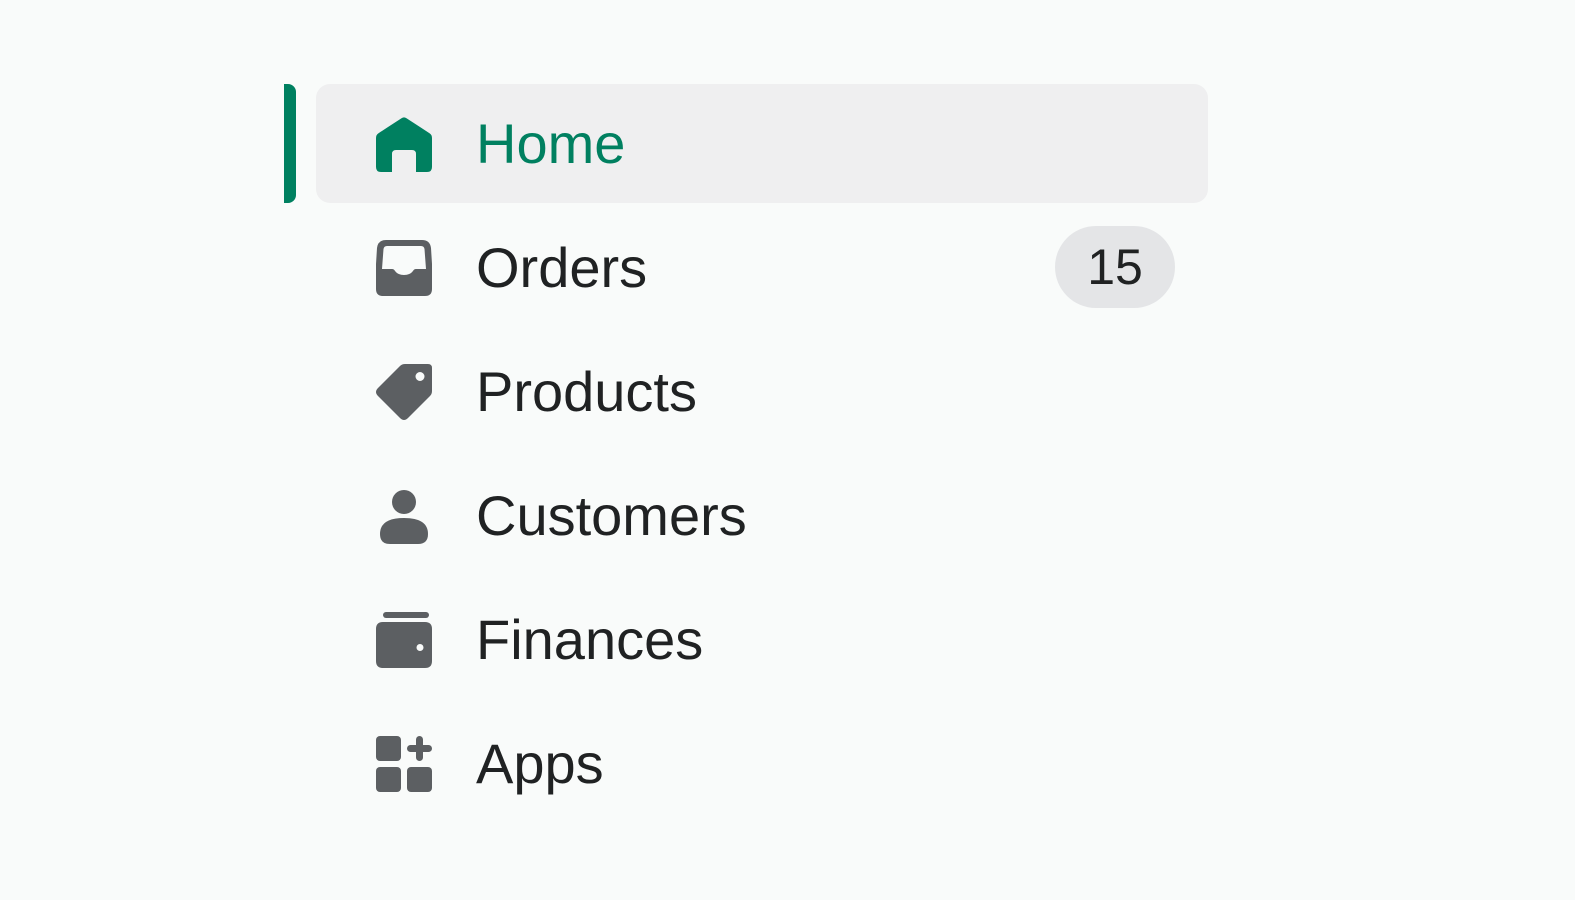 This screenshot has height=900, width=1575. I want to click on tag-icon, so click(404, 392).